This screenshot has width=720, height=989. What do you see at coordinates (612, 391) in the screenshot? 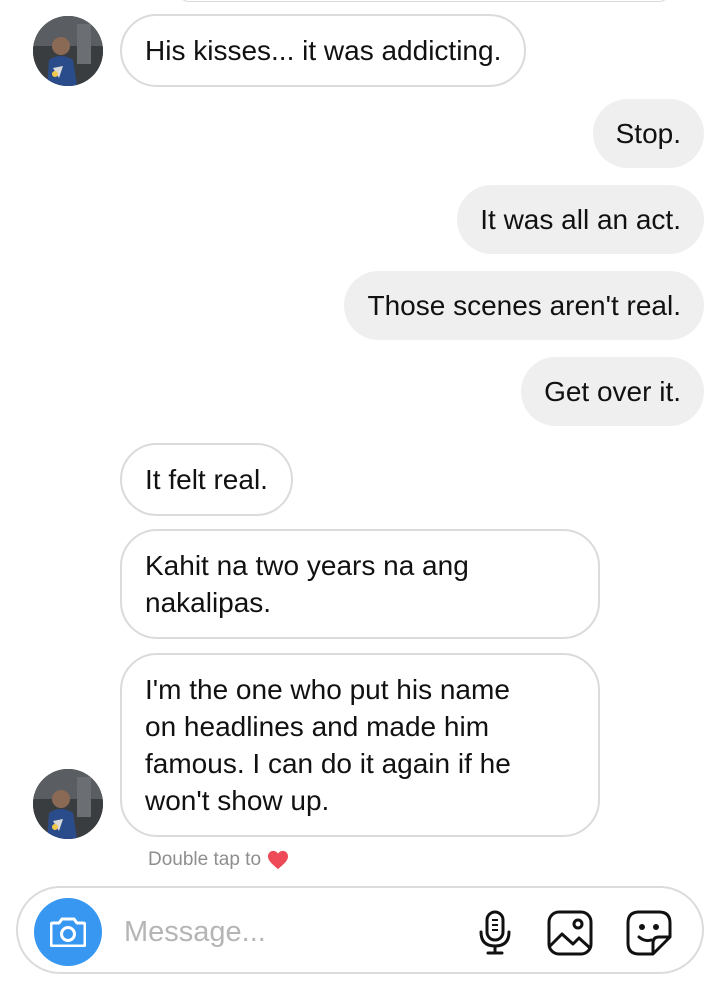
I see `outgoing-message: Get over it.` at bounding box center [612, 391].